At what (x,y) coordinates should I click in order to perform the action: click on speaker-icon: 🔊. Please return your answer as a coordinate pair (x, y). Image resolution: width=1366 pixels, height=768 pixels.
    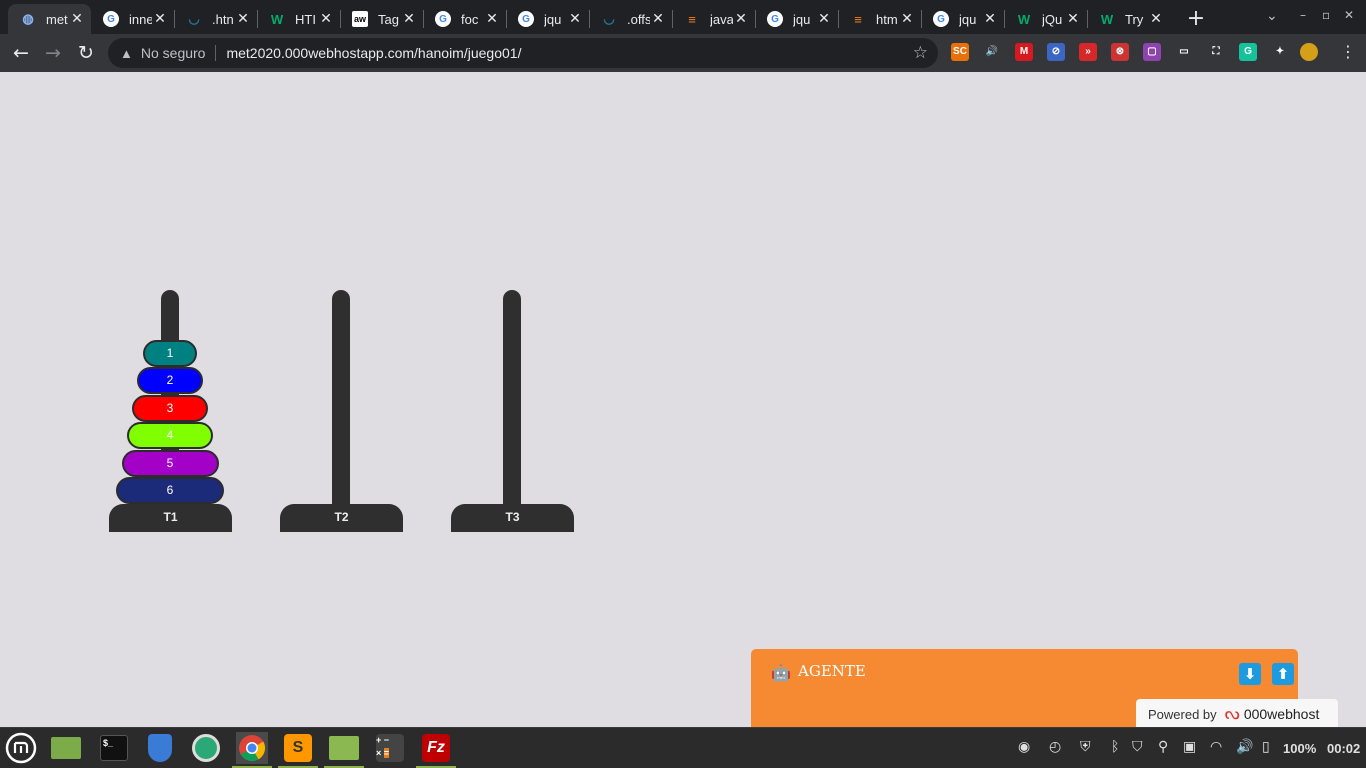
    Looking at the image, I should click on (992, 52).